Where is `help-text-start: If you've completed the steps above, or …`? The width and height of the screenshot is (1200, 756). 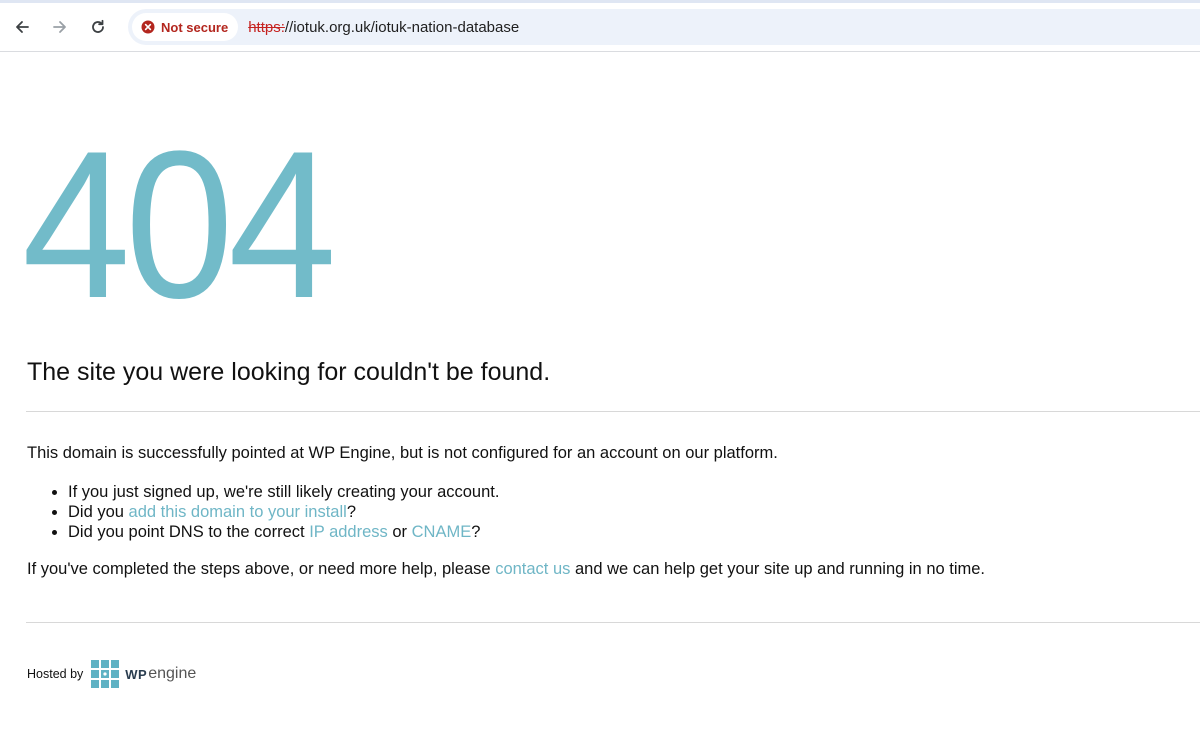
help-text-start: If you've completed the steps above, or … is located at coordinates (261, 569).